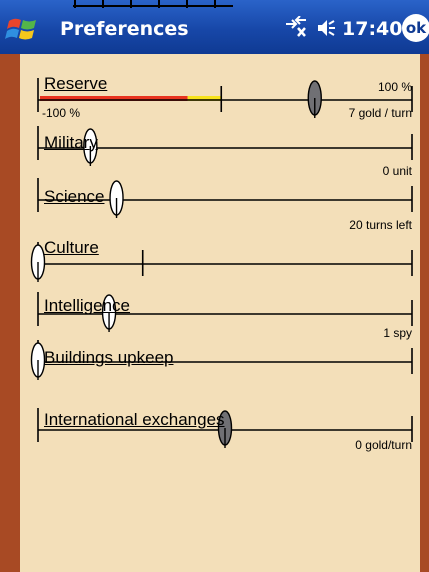 The image size is (429, 572). What do you see at coordinates (220, 436) in the screenshot?
I see `slider-row-international-exchanges: International exchanges 0 gold/turn` at bounding box center [220, 436].